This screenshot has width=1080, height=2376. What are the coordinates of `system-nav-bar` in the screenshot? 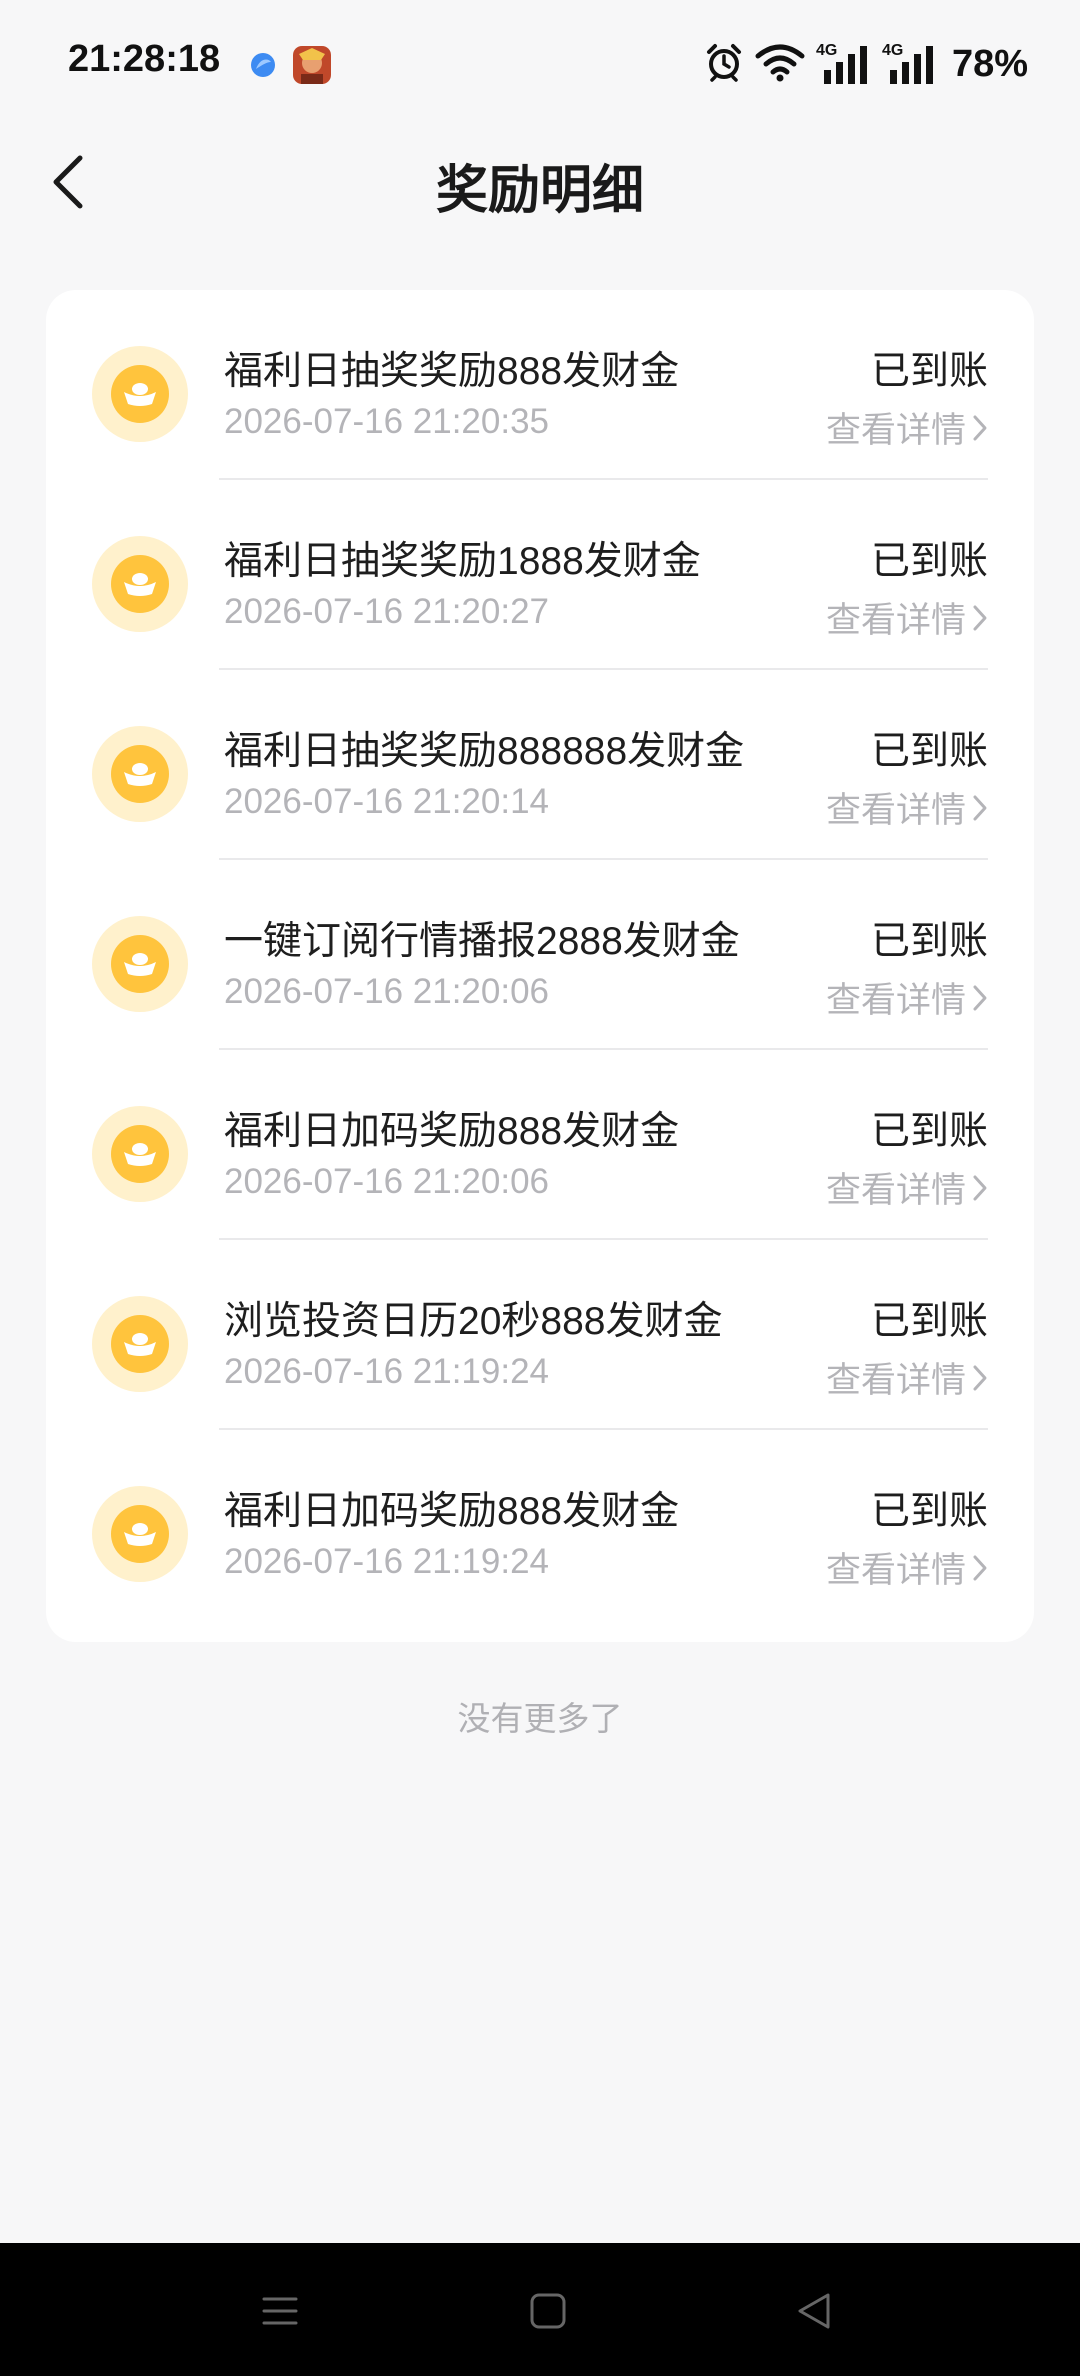 It's located at (540, 2309).